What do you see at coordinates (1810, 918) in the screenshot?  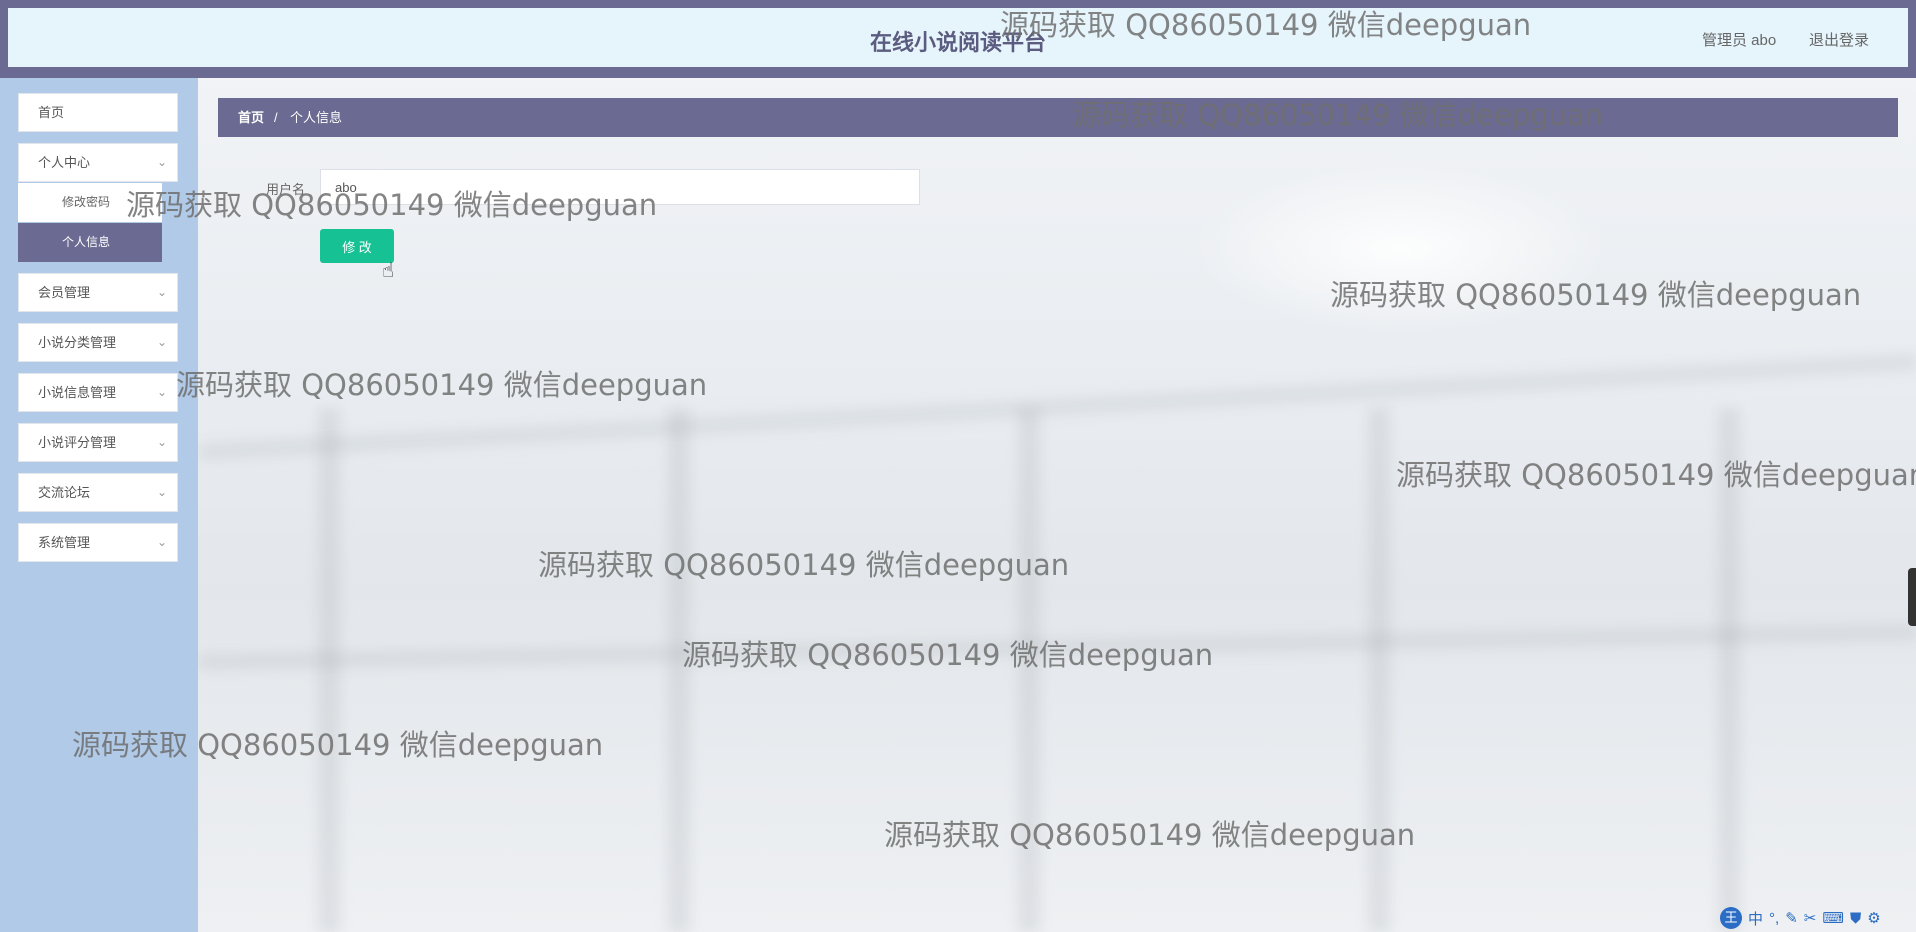 I see `scissors-icon: ✂` at bounding box center [1810, 918].